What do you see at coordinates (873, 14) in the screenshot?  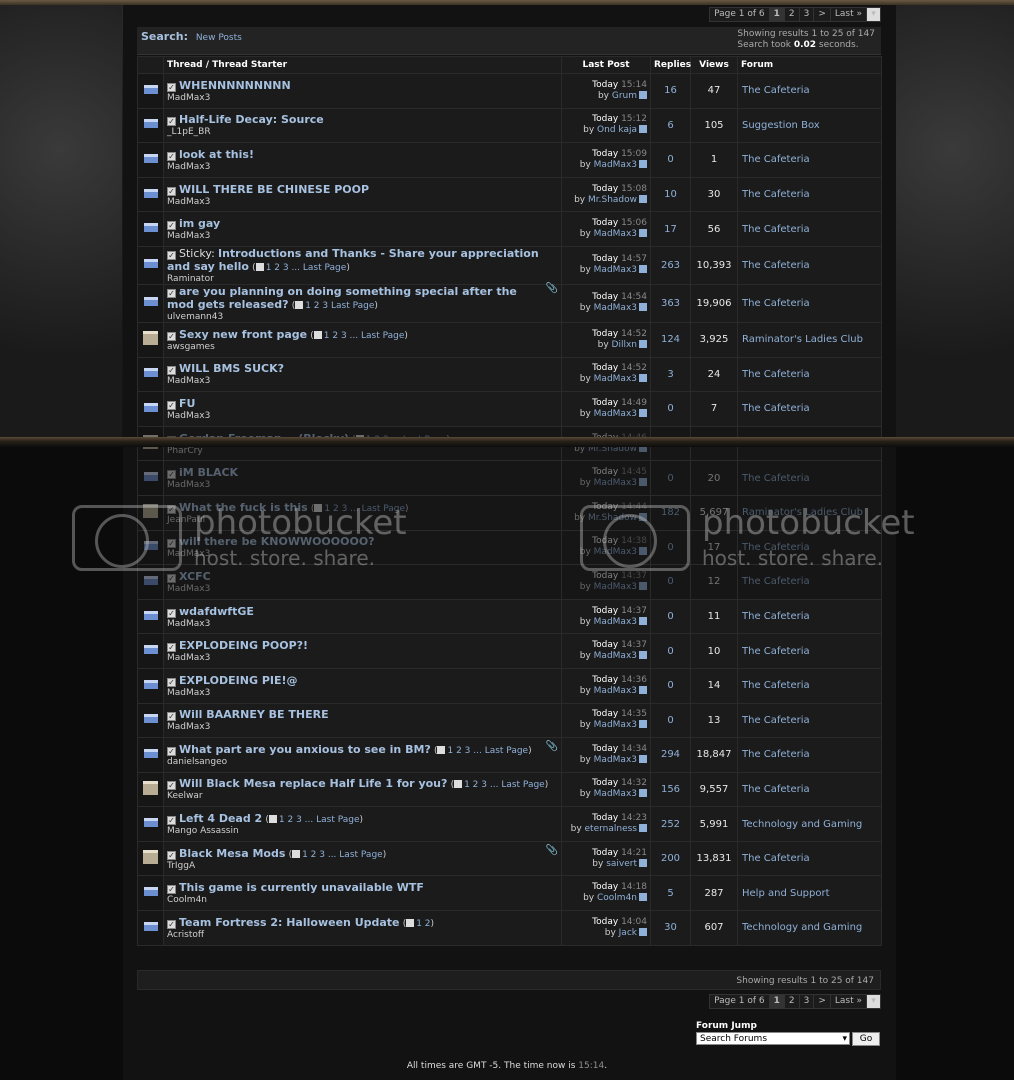 I see `page-menu-button: ▾` at bounding box center [873, 14].